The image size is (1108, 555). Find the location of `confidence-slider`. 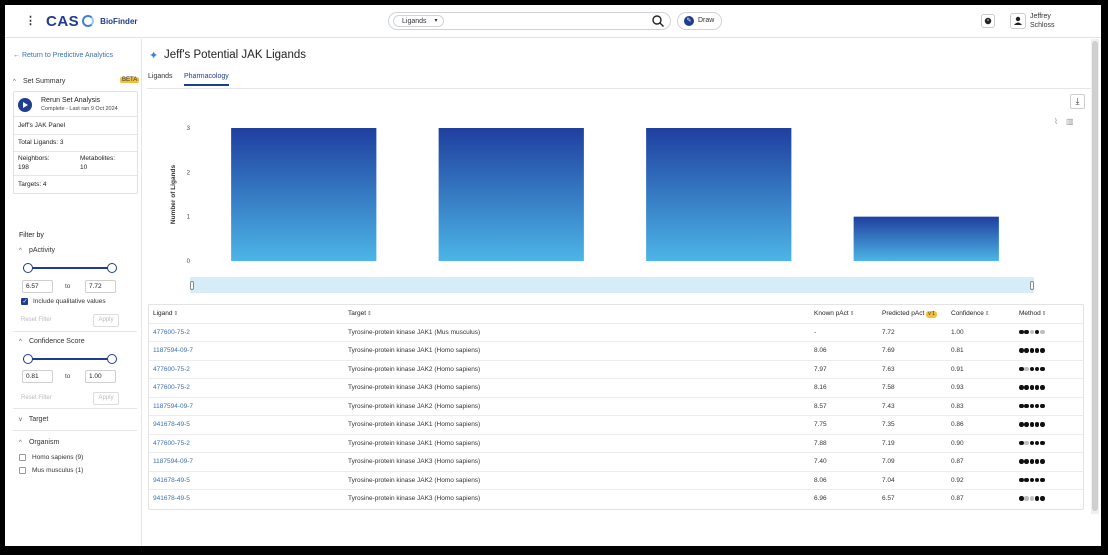

confidence-slider is located at coordinates (69, 359).